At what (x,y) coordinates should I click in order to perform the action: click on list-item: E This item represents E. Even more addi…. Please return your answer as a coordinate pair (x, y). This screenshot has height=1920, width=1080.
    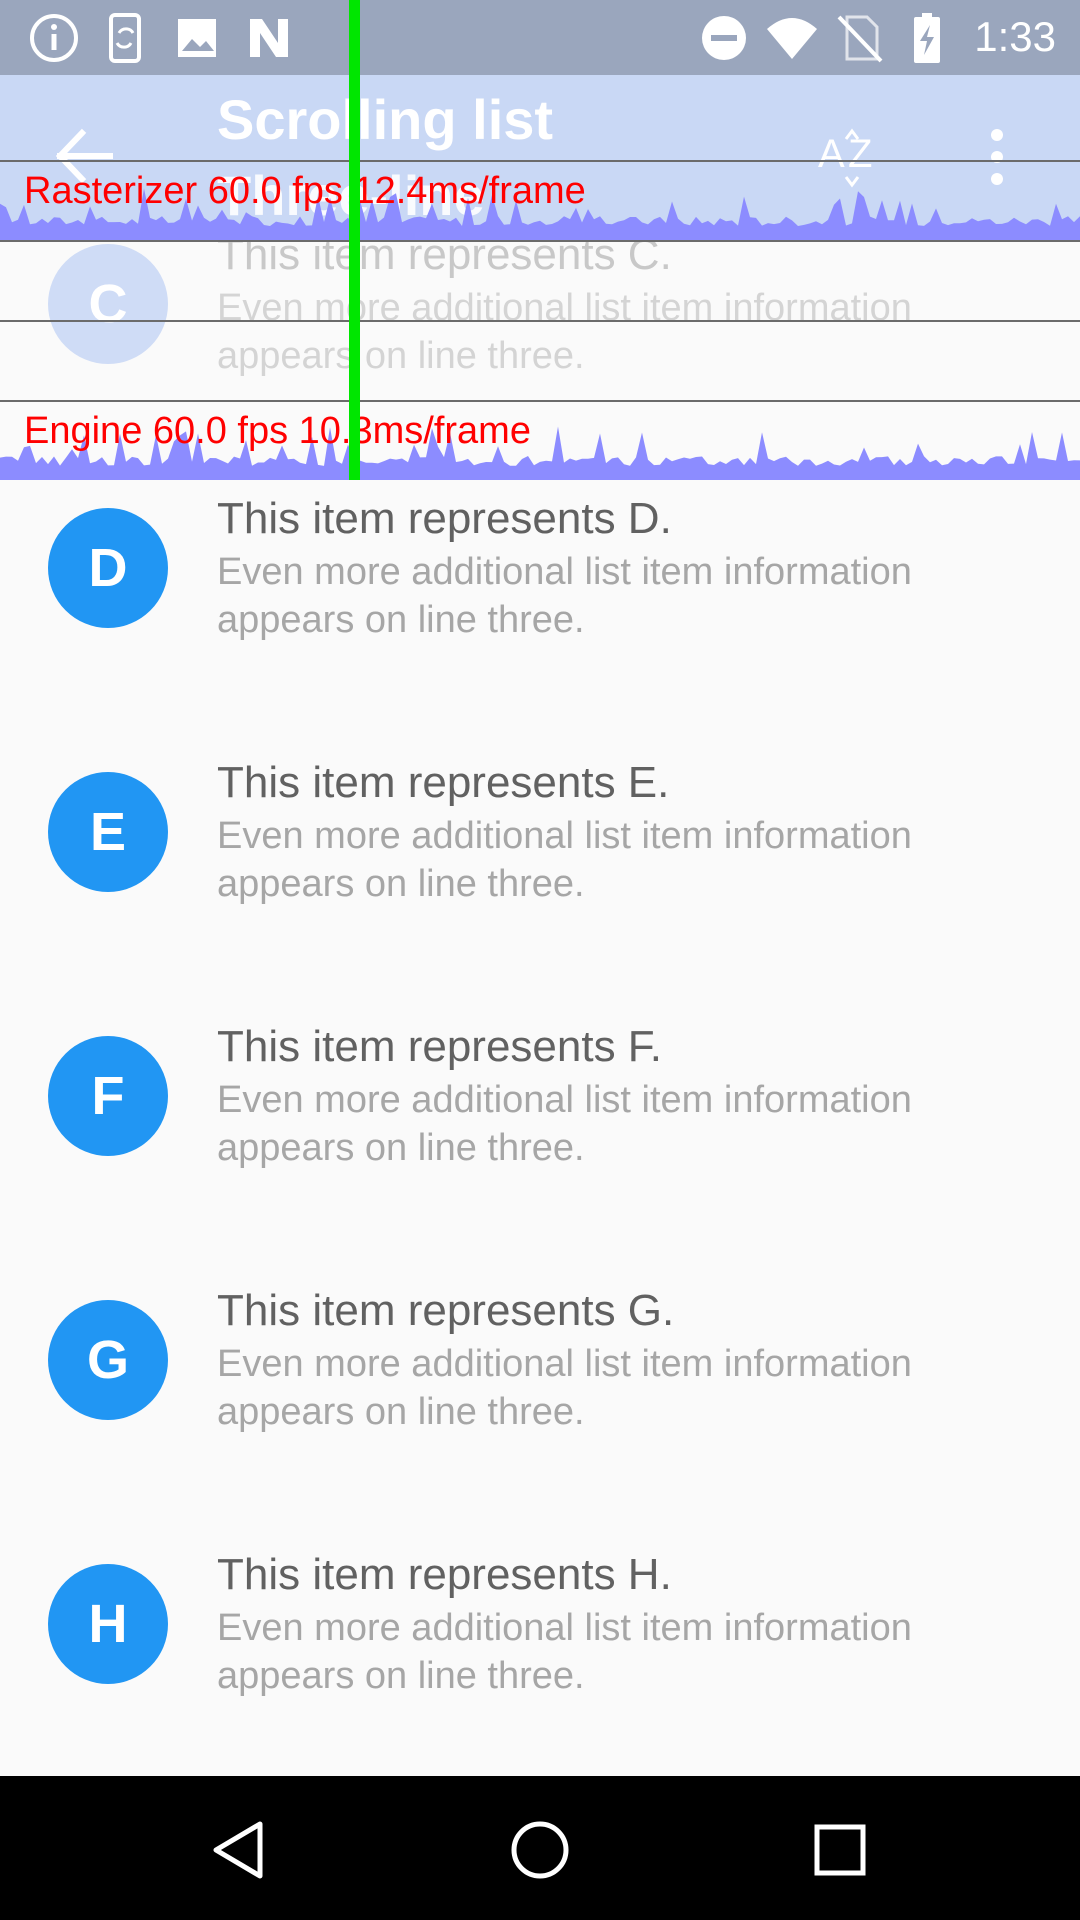
    Looking at the image, I should click on (540, 890).